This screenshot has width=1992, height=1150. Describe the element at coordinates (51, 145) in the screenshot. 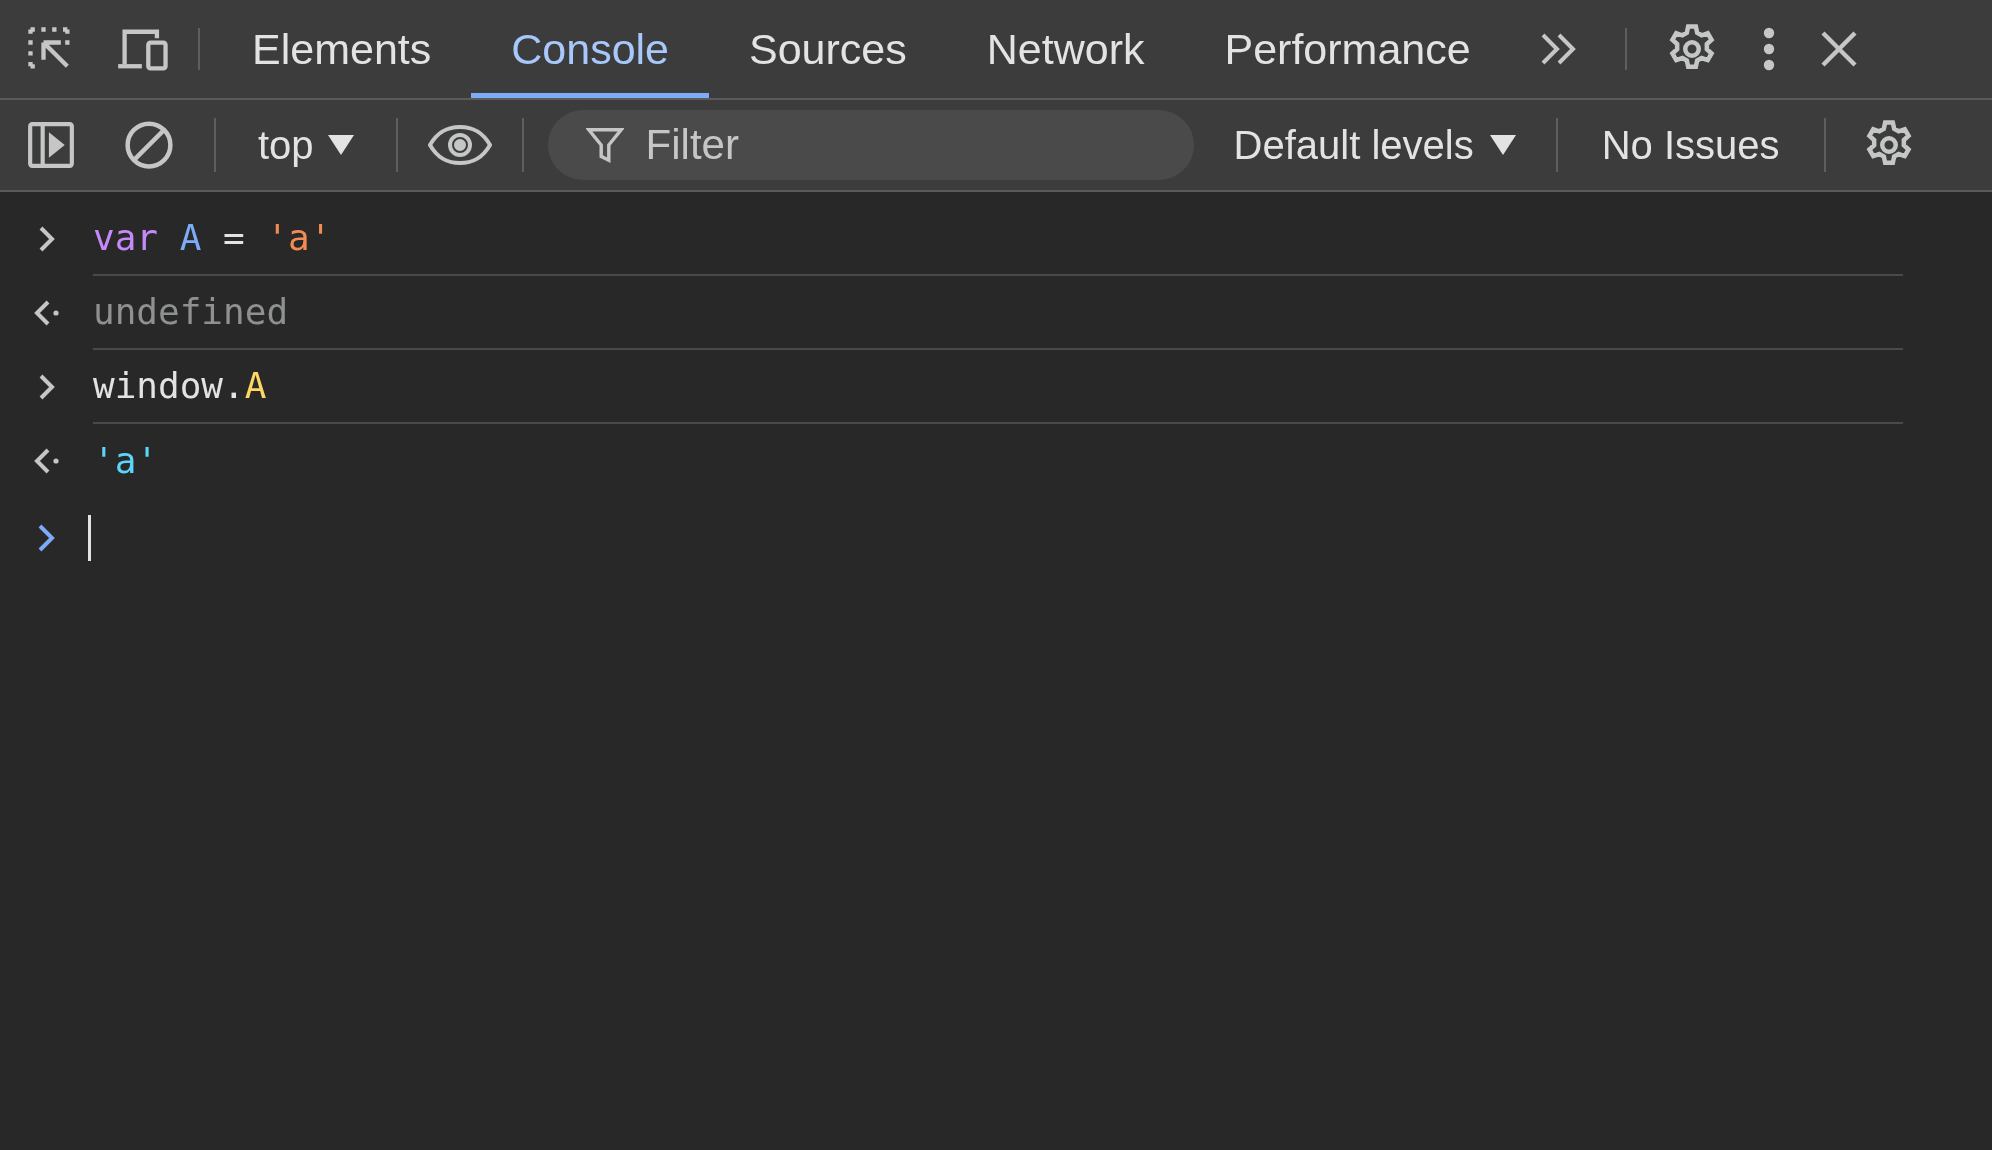

I see `sidebar-toggle-icon` at that location.